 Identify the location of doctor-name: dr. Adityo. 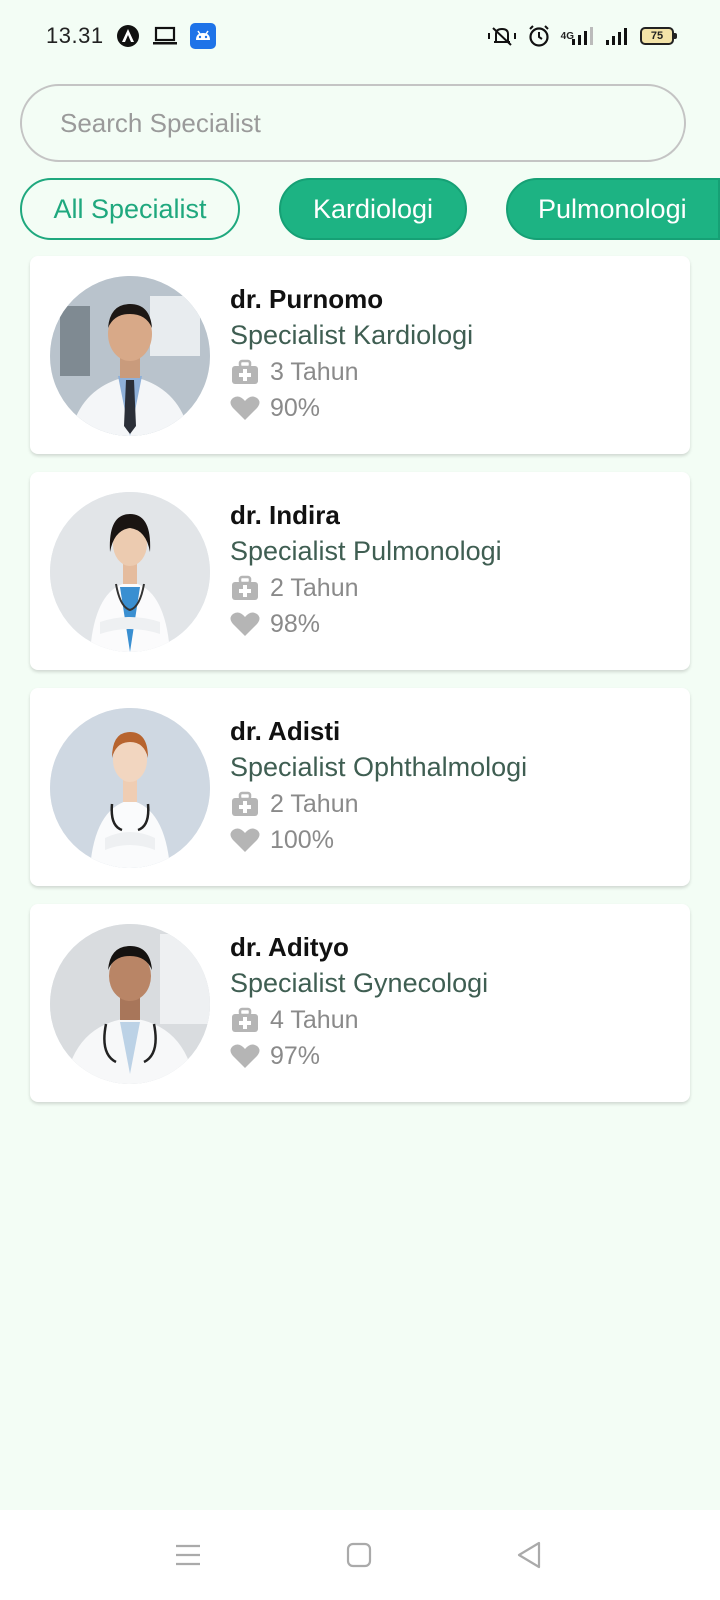
(289, 947).